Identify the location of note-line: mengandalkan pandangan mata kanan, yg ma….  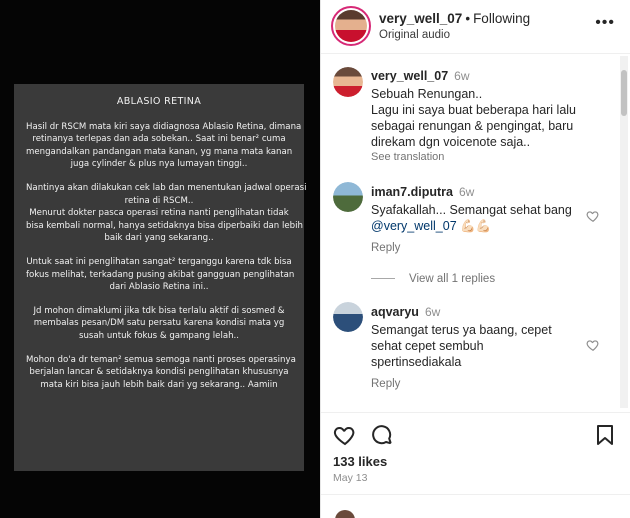
(159, 151).